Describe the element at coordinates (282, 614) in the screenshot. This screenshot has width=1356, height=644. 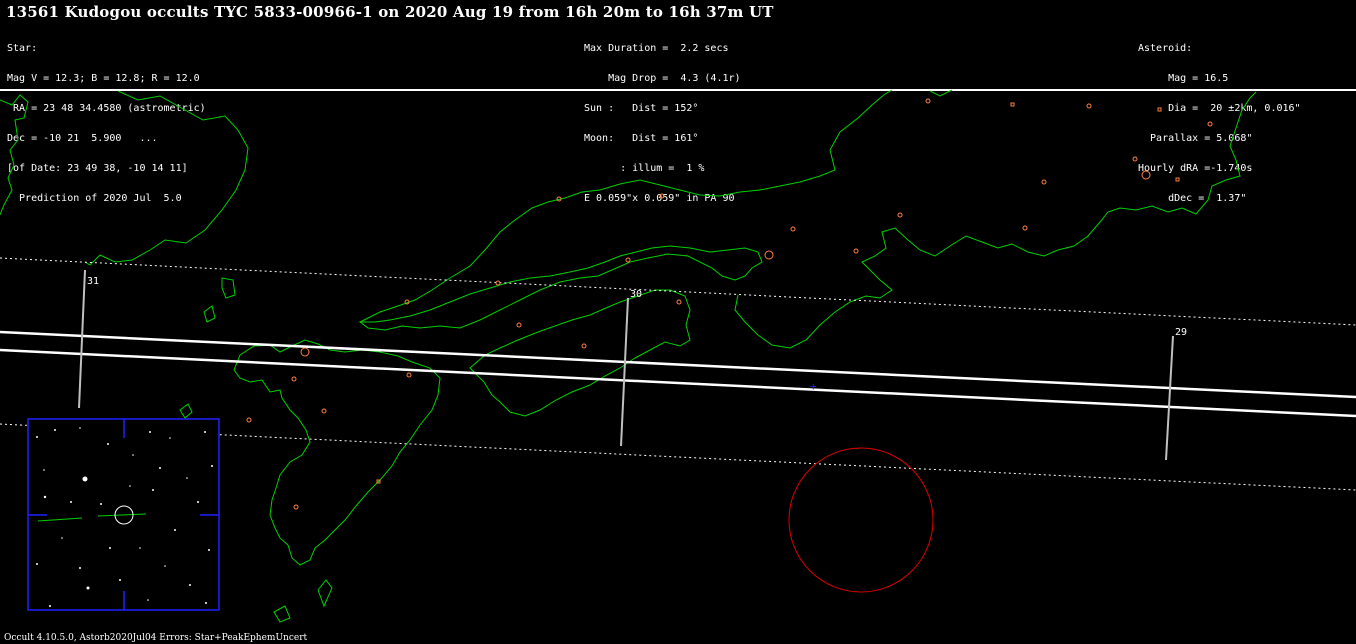
I see `coastline-yakushima` at that location.